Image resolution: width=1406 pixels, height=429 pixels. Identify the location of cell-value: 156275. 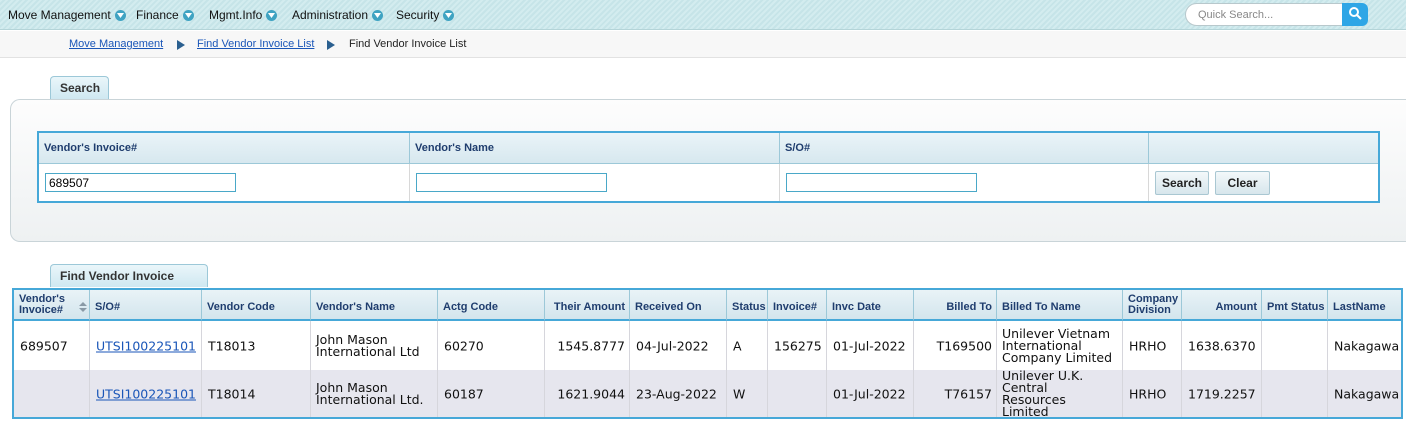
(798, 345).